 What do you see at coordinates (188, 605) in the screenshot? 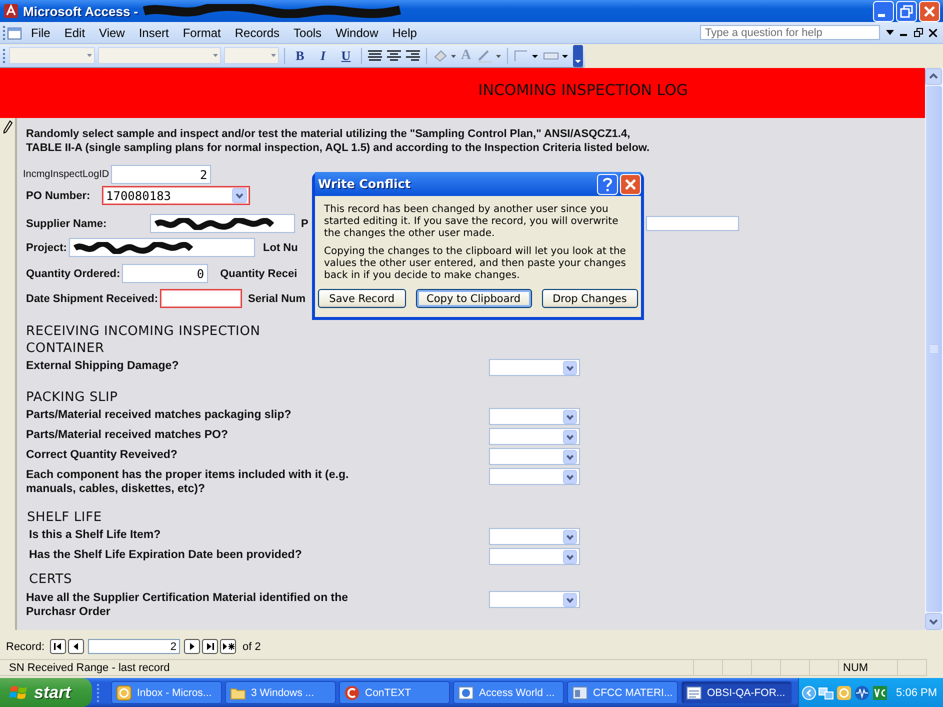
I see `question-text: Have all the Supplier Certification Material identified on the Purchasr Order` at bounding box center [188, 605].